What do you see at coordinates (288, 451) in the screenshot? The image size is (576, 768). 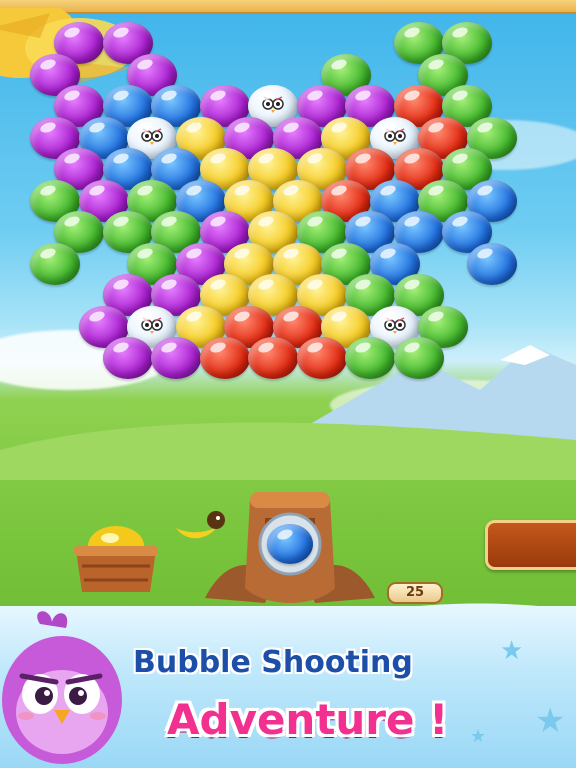 I see `hill` at bounding box center [288, 451].